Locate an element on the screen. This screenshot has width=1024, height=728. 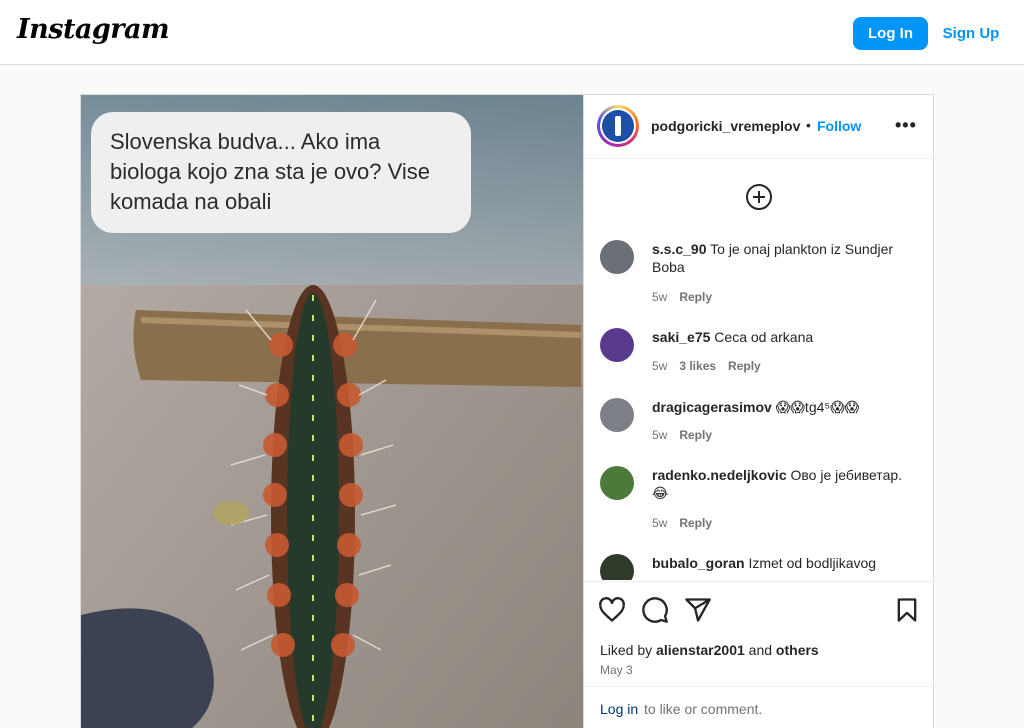
author-username: podgoricki_vremeplov is located at coordinates (725, 126).